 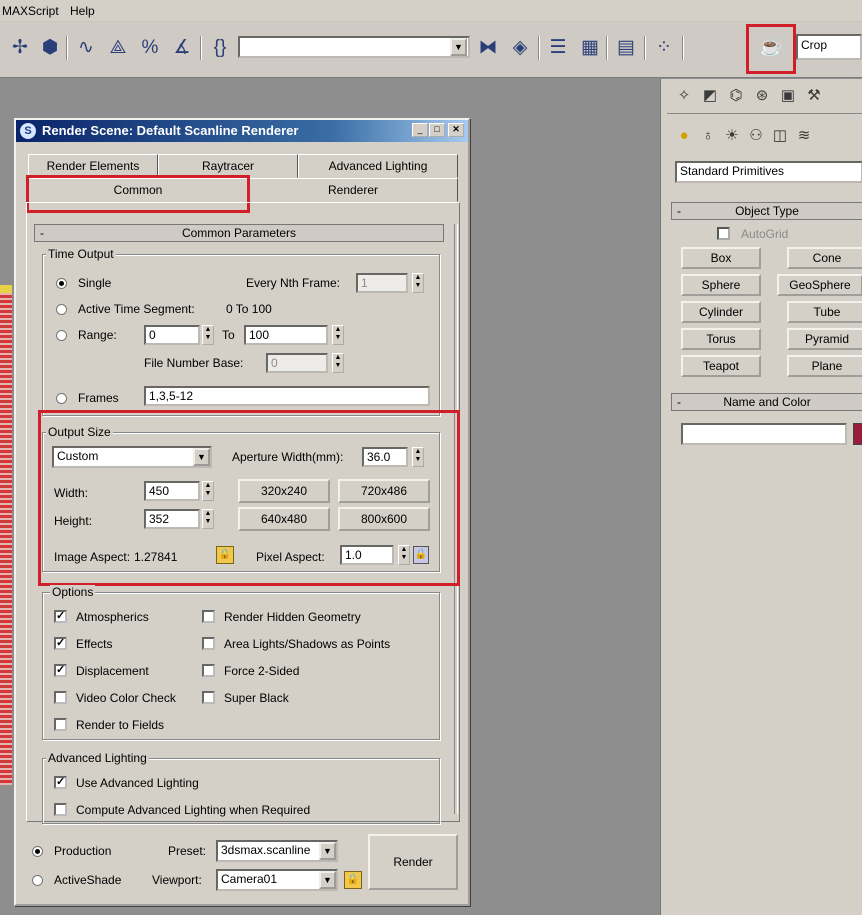 I want to click on menu-help: Help, so click(x=82, y=11).